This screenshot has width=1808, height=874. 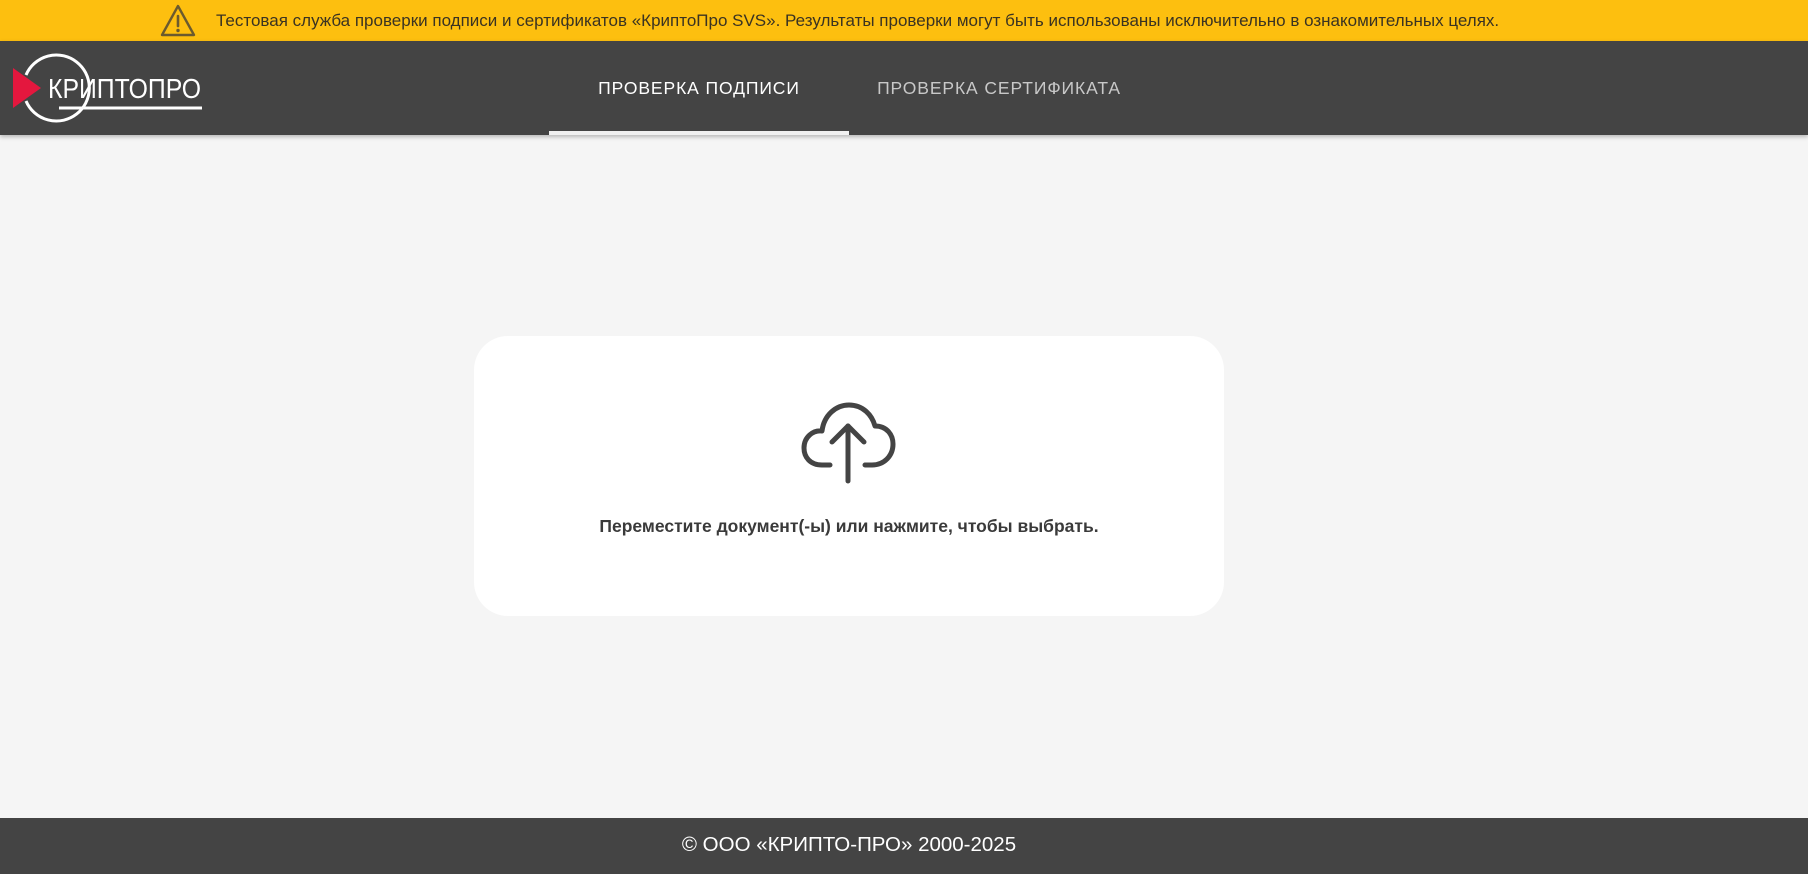 I want to click on footer: © ООО «КРИПТО-ПРО» 2000-2025, so click(x=904, y=846).